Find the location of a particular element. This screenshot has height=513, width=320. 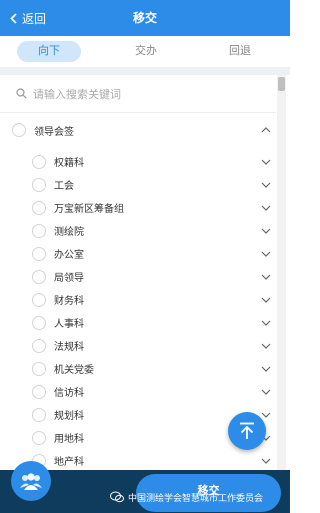

item-label: 测绘院 is located at coordinates (69, 232).